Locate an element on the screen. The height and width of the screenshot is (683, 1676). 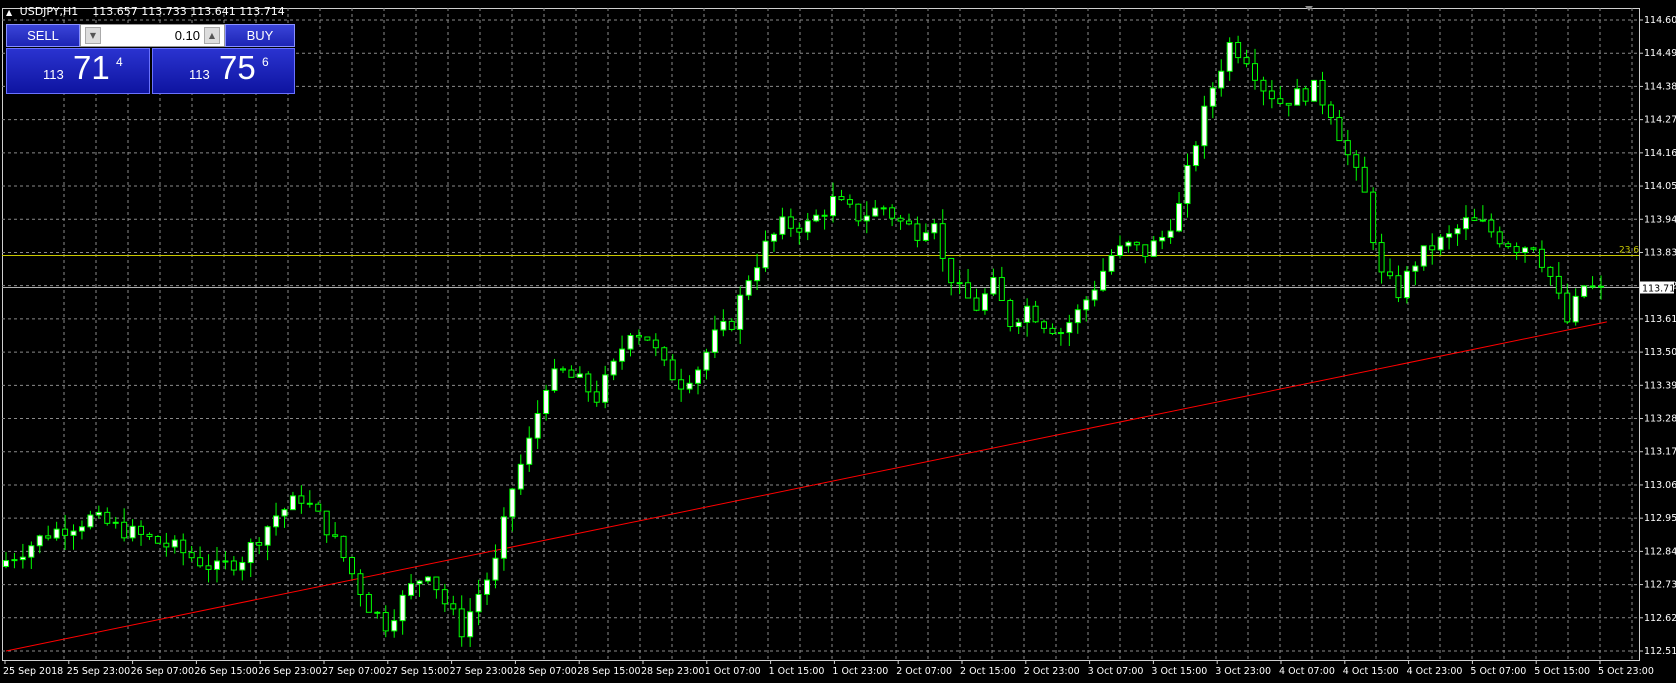
price-label: 112.510 is located at coordinates (1660, 651).